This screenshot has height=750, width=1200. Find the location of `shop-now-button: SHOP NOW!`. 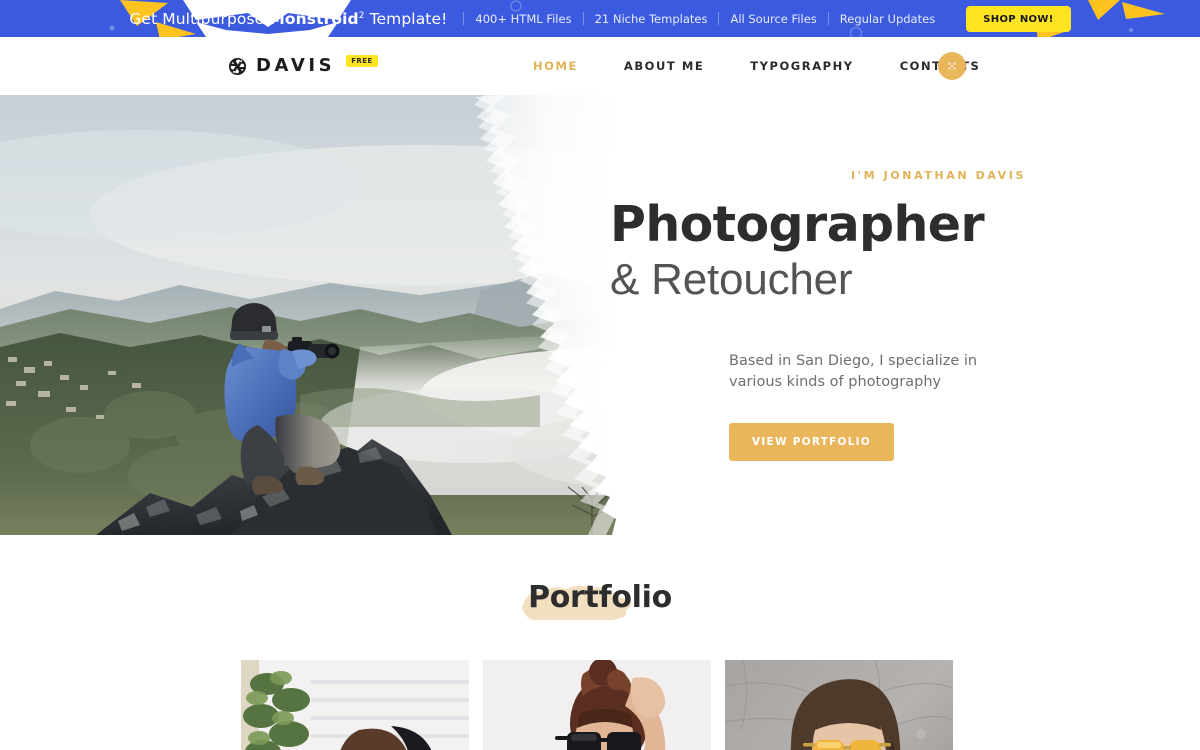

shop-now-button: SHOP NOW! is located at coordinates (1018, 18).